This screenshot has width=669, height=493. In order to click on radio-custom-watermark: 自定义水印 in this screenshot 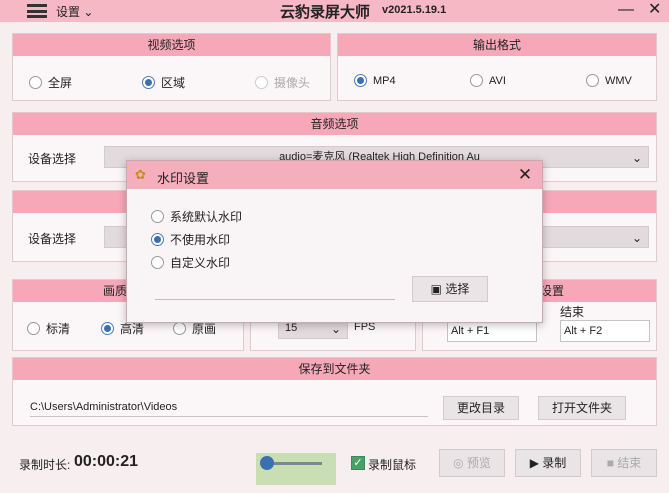, I will do `click(190, 262)`.